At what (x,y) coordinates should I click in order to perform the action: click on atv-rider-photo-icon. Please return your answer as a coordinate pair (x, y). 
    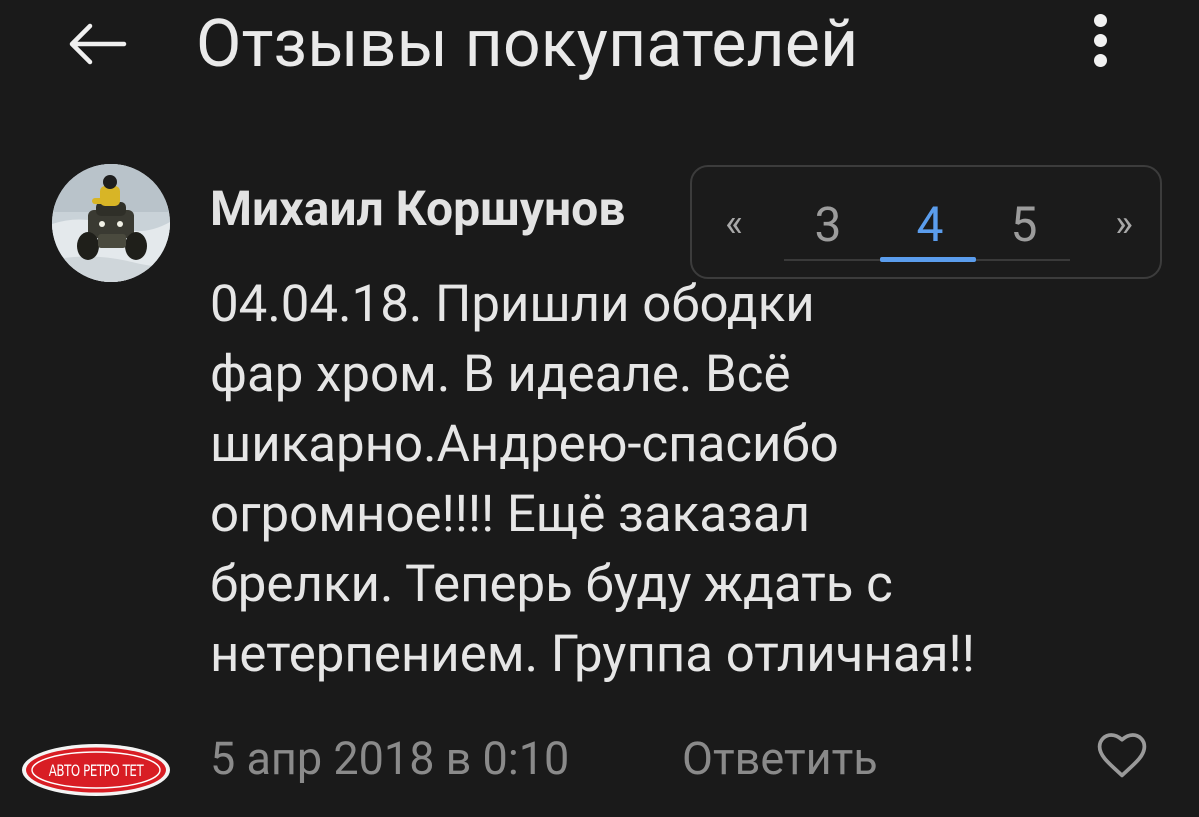
    Looking at the image, I should click on (111, 223).